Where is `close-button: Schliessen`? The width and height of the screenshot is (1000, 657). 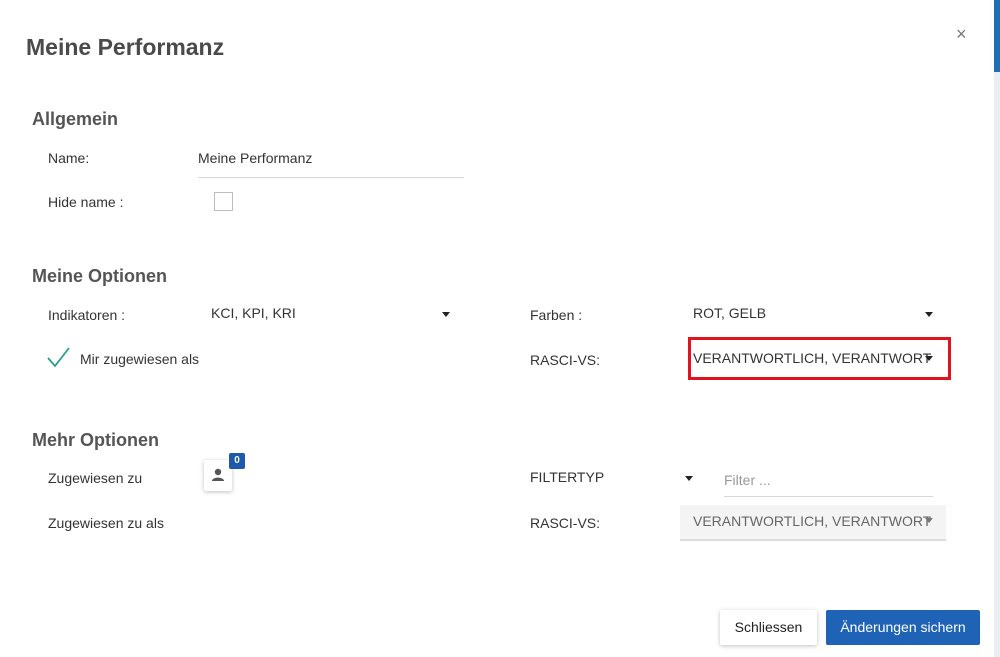
close-button: Schliessen is located at coordinates (768, 627).